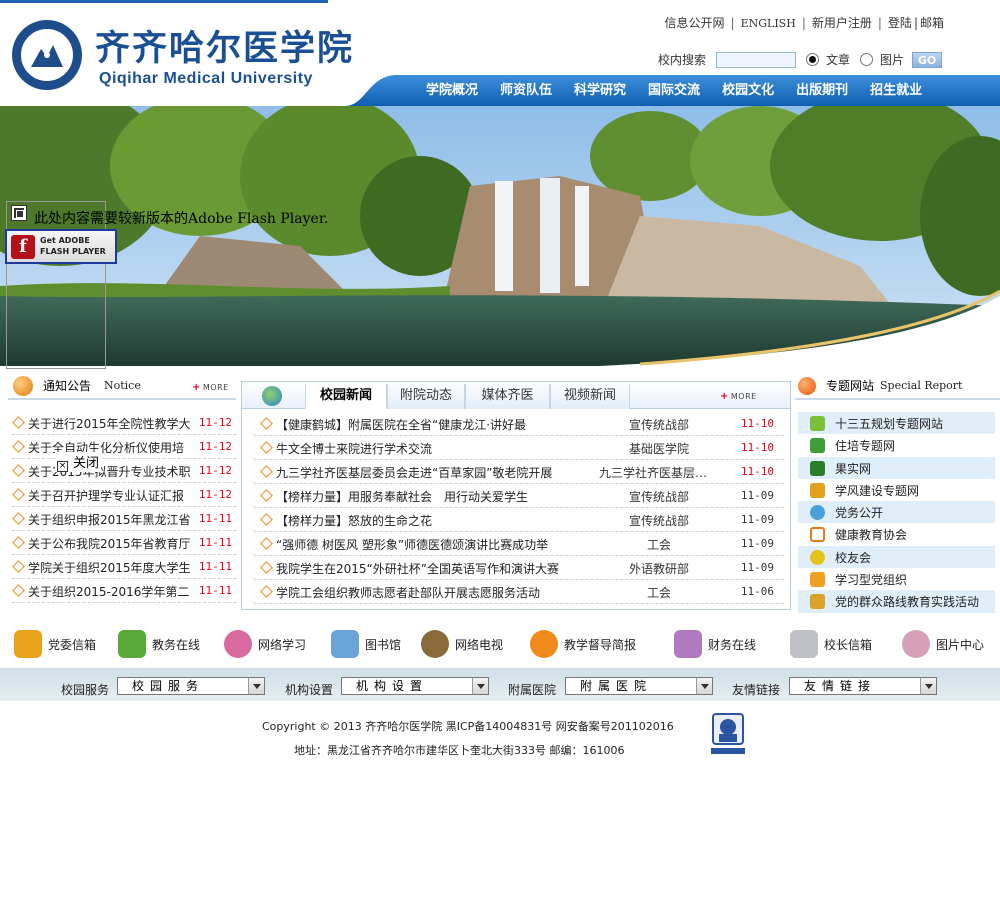  I want to click on search-input, so click(756, 59).